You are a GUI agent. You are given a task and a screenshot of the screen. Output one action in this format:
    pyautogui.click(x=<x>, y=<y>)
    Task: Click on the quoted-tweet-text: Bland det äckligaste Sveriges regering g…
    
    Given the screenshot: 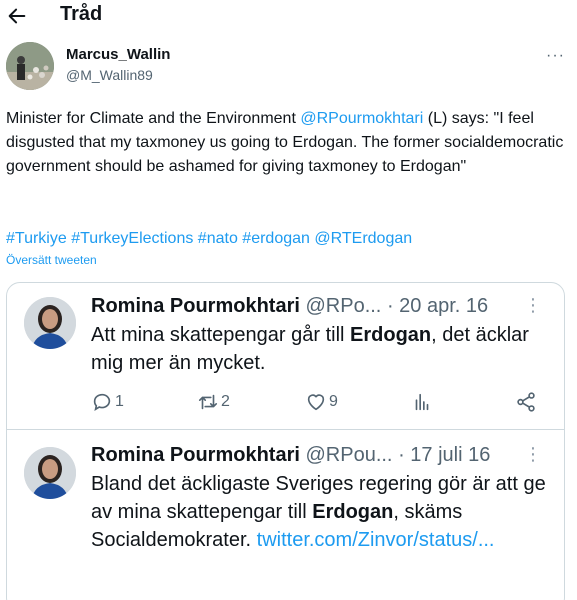 What is the action you would take?
    pyautogui.click(x=321, y=512)
    